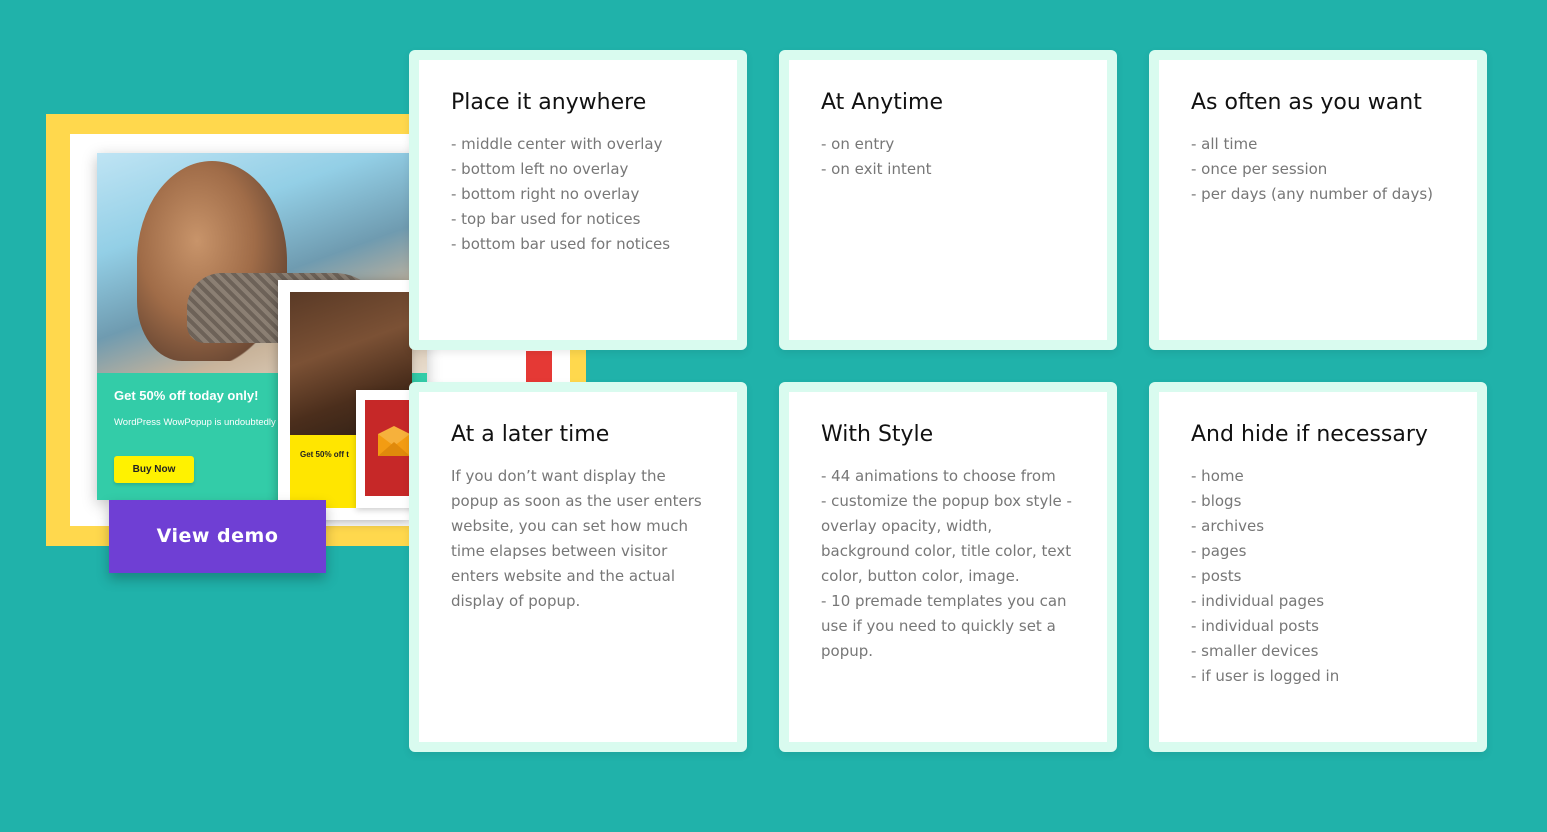 The height and width of the screenshot is (832, 1547). I want to click on list-item: - pages, so click(1219, 551).